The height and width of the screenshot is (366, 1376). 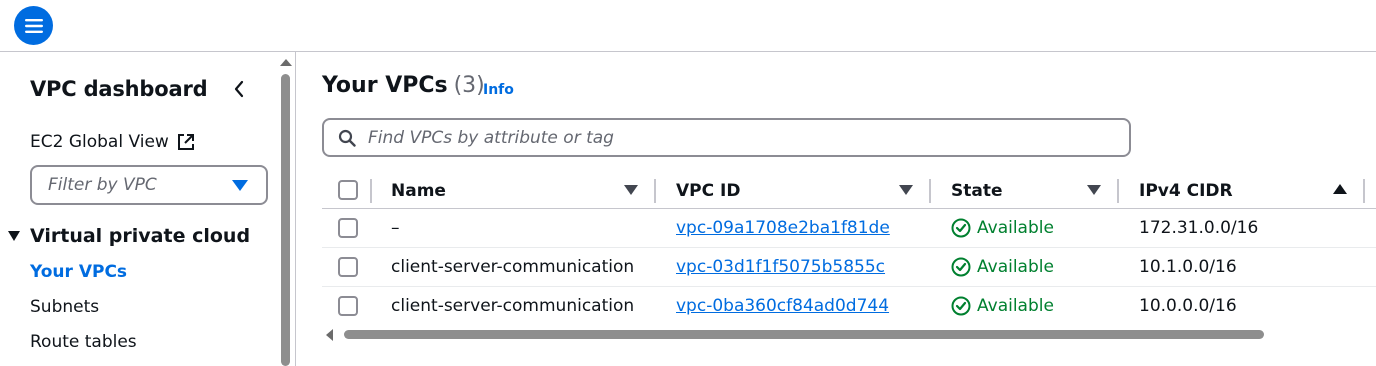 I want to click on scroll-up-arrow-icon, so click(x=286, y=62).